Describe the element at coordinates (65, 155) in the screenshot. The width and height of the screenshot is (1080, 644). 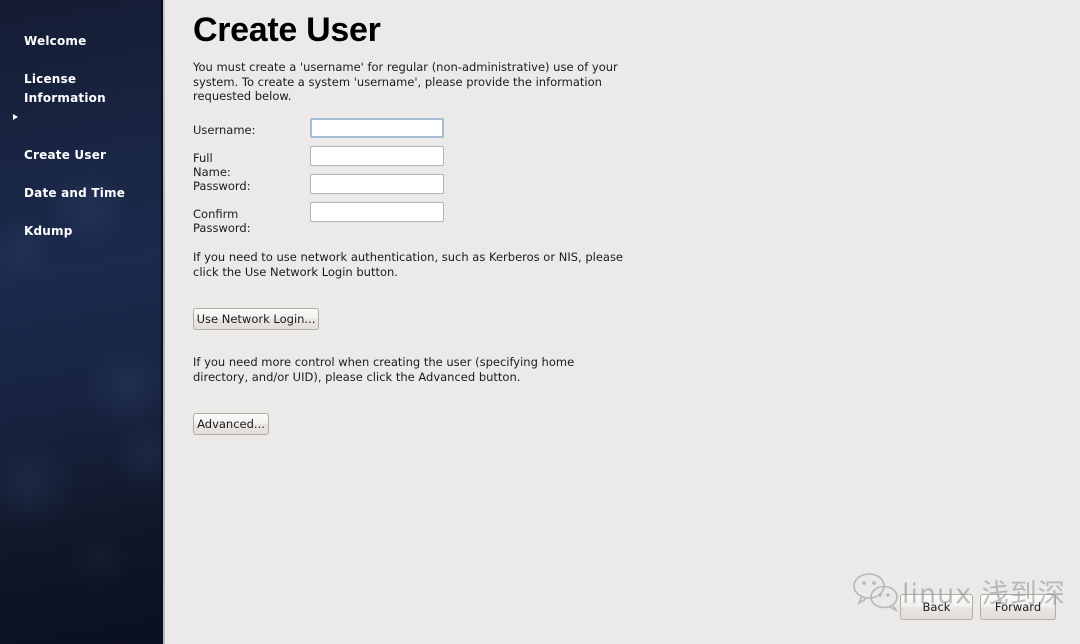
I see `sidebar-item-label: Create User` at that location.